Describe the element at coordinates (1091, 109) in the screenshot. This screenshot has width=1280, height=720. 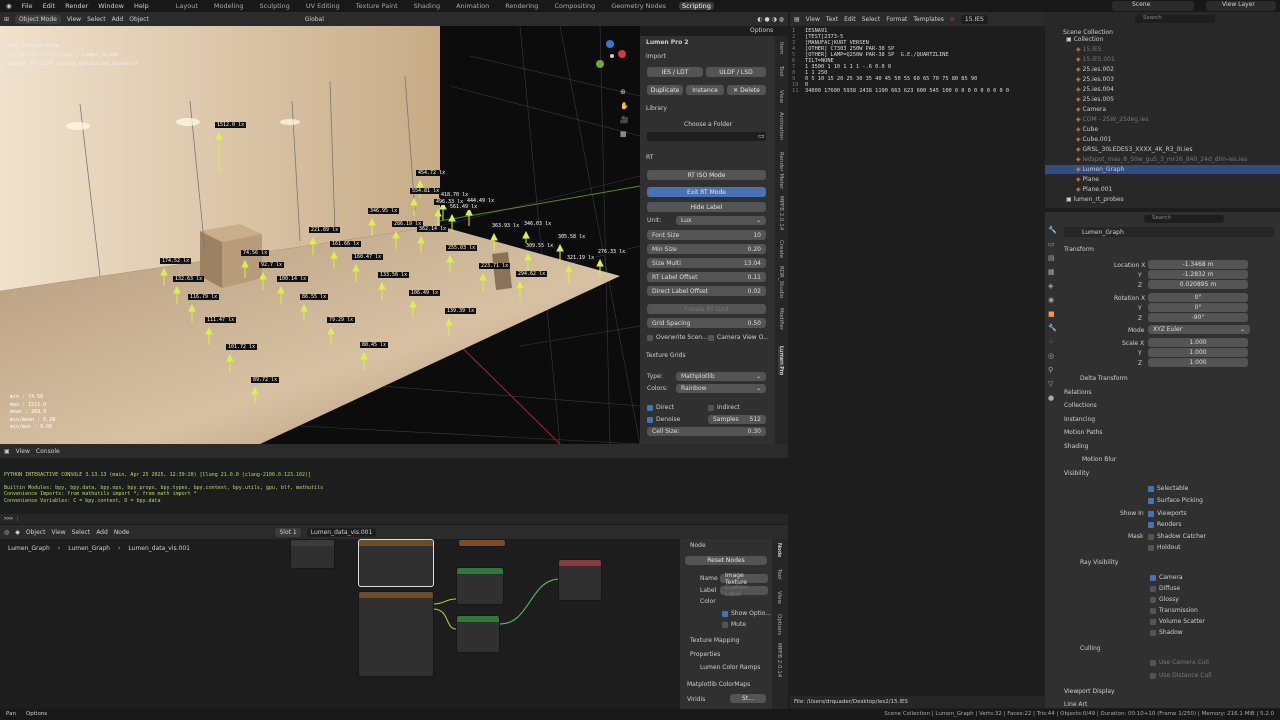
I see `outliner-item: ◈ Camera` at that location.